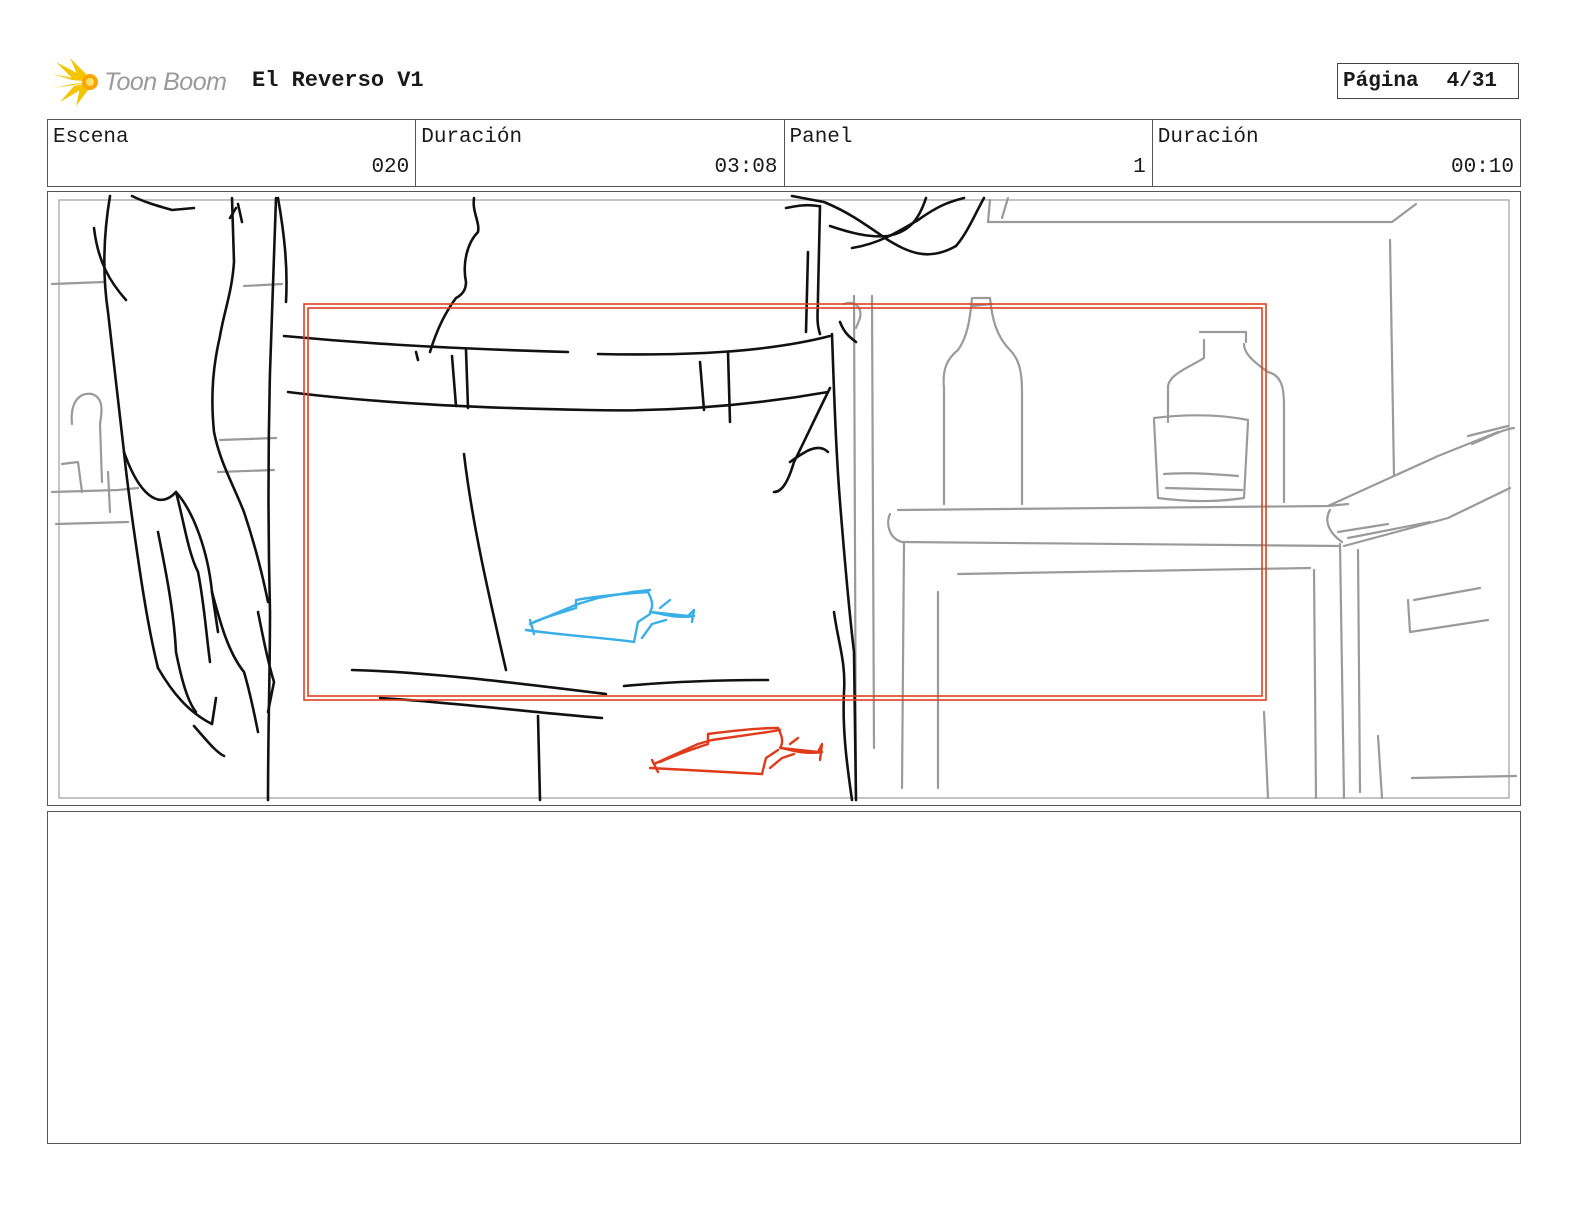 Image resolution: width=1582 pixels, height=1225 pixels. What do you see at coordinates (338, 80) in the screenshot?
I see `project-title: El Reverso V1` at bounding box center [338, 80].